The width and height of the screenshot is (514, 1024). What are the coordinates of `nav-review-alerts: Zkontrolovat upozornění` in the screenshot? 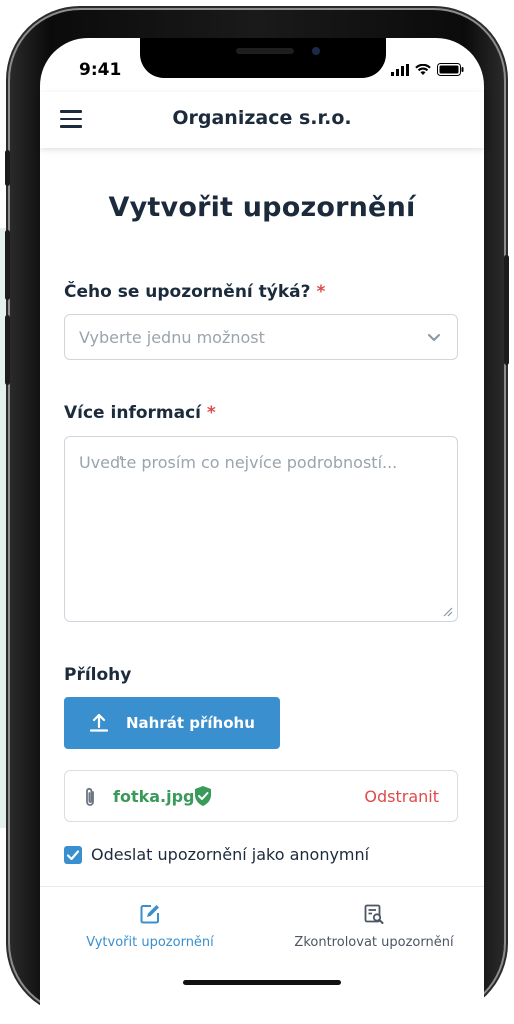 It's located at (374, 926).